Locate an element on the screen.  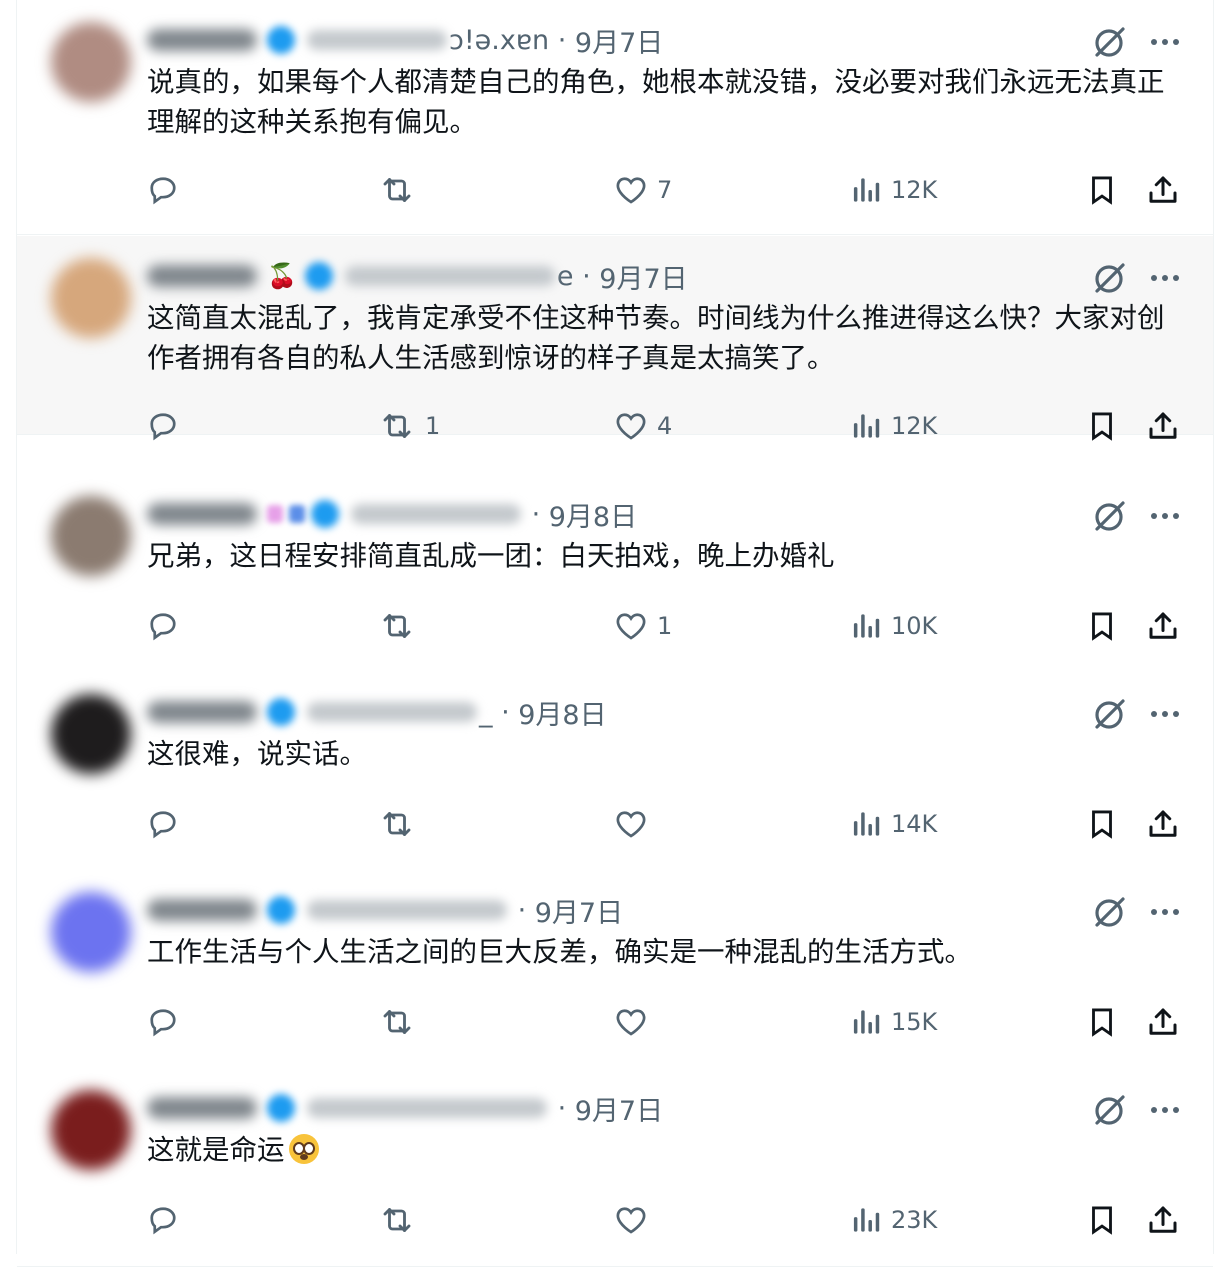
views-button: 15K is located at coordinates (894, 1022).